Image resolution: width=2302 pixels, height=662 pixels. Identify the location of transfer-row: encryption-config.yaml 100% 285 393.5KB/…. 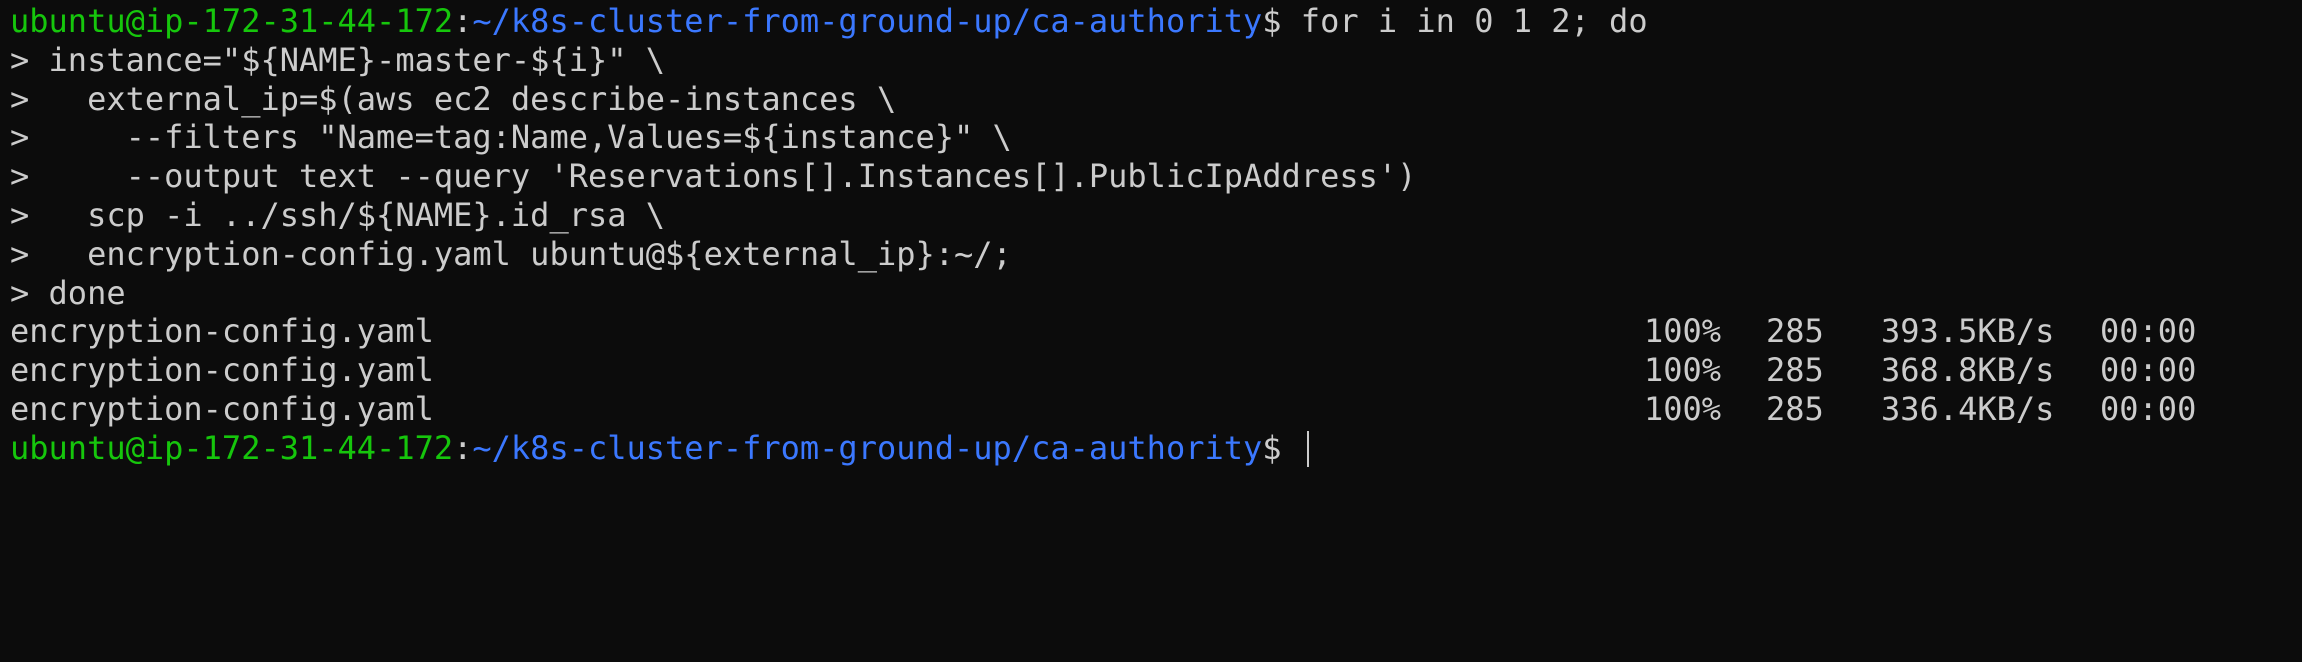
(1156, 331).